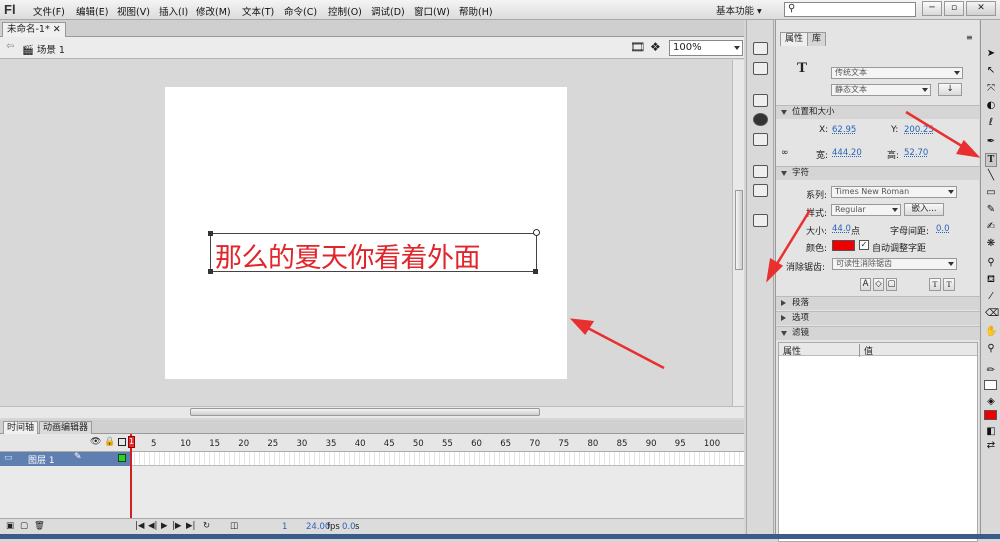 The image size is (1000, 542). Describe the element at coordinates (760, 190) in the screenshot. I see `components-icon` at that location.